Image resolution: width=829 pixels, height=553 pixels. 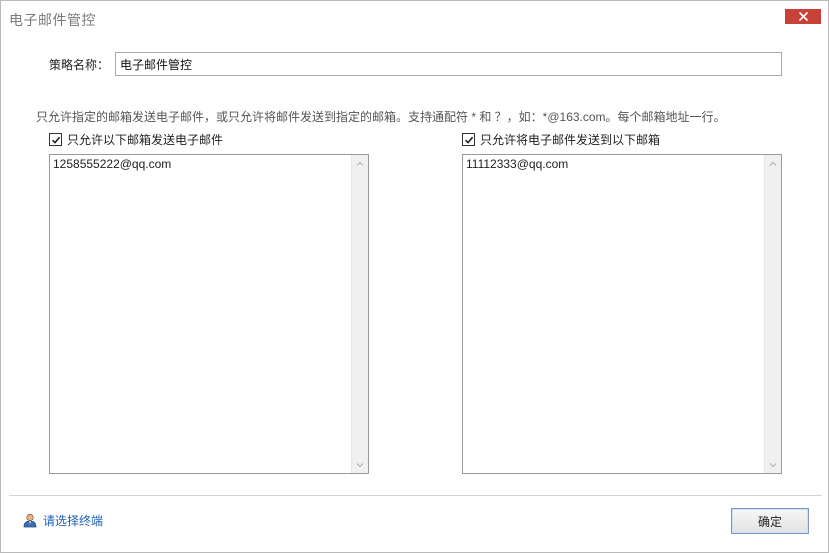 I want to click on allow-send-to-checkbox: 只允许将电子邮件发送到以下邮箱, so click(x=561, y=139).